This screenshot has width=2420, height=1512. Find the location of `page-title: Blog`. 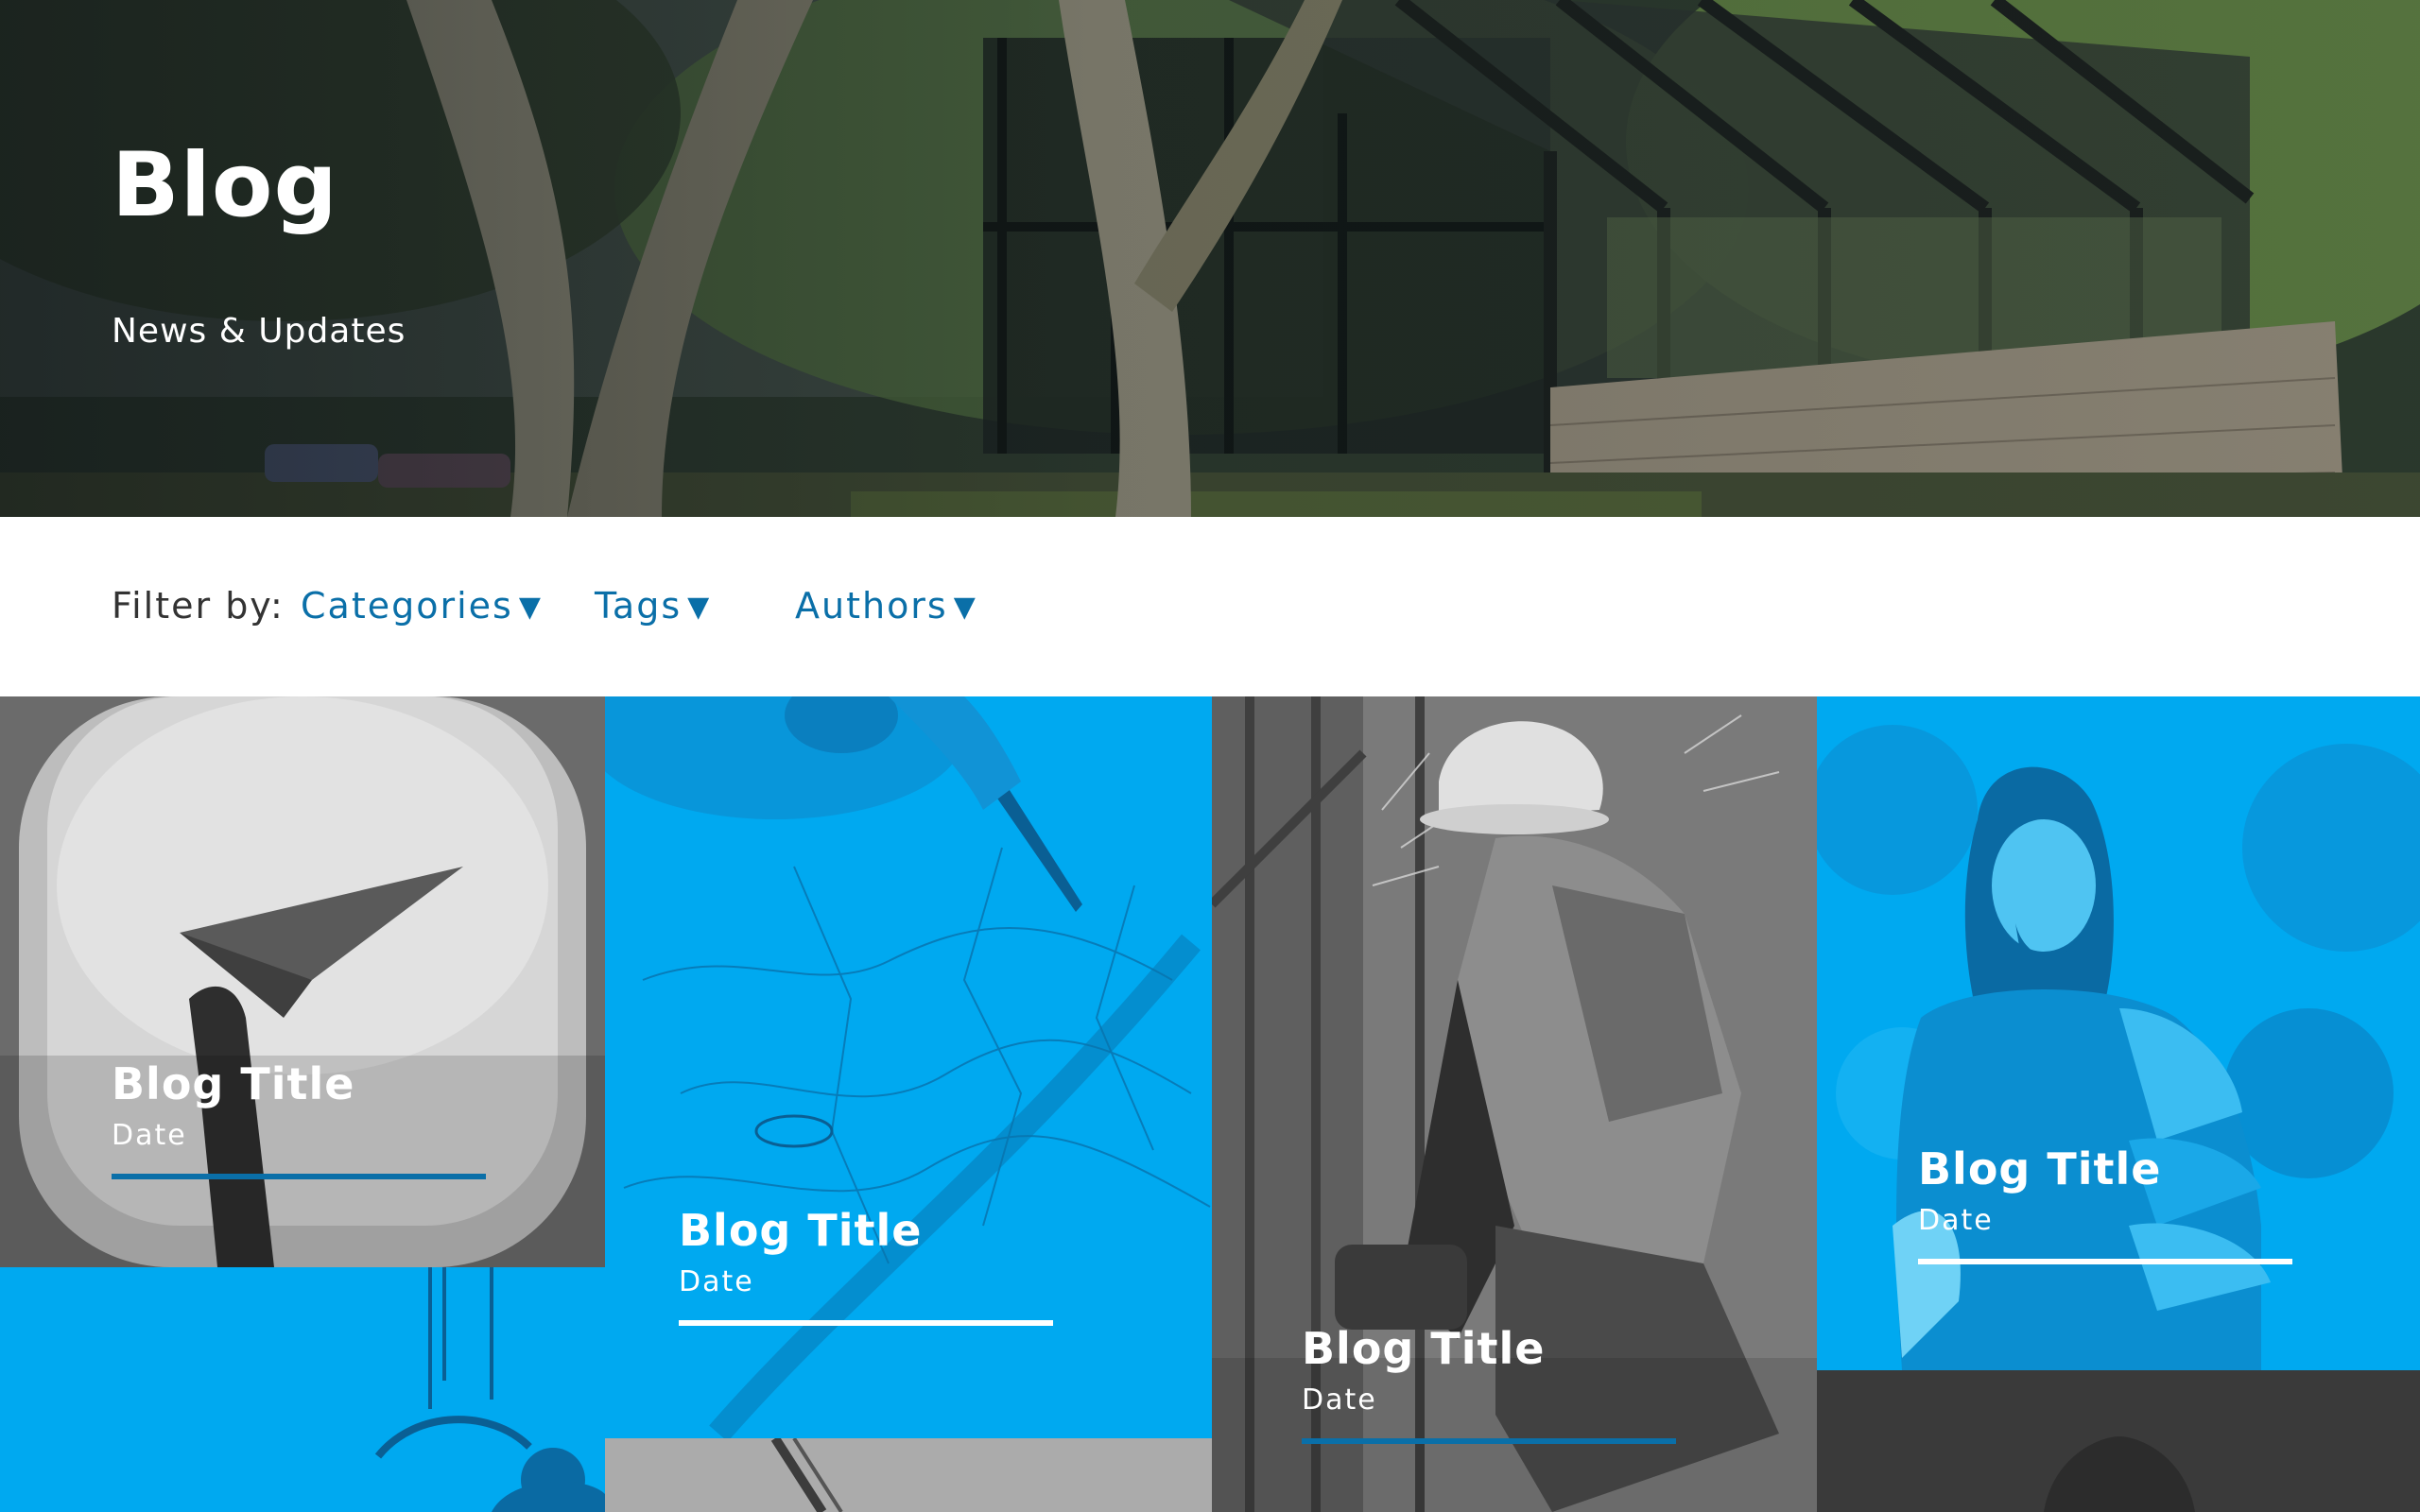

page-title: Blog is located at coordinates (225, 185).